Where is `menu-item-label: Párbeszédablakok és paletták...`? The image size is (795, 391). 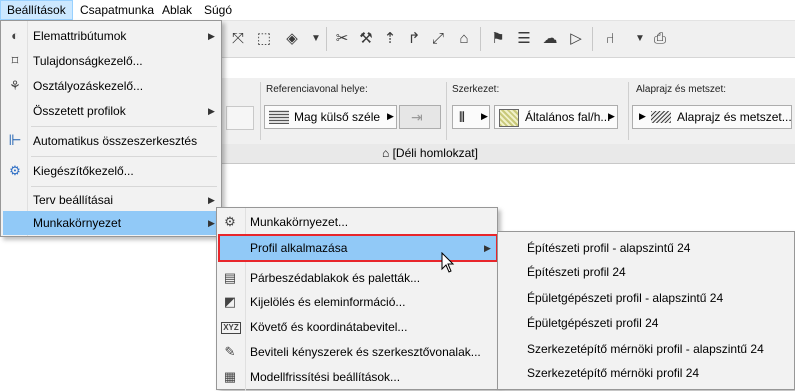
menu-item-label: Párbeszédablakok és paletták... is located at coordinates (335, 278).